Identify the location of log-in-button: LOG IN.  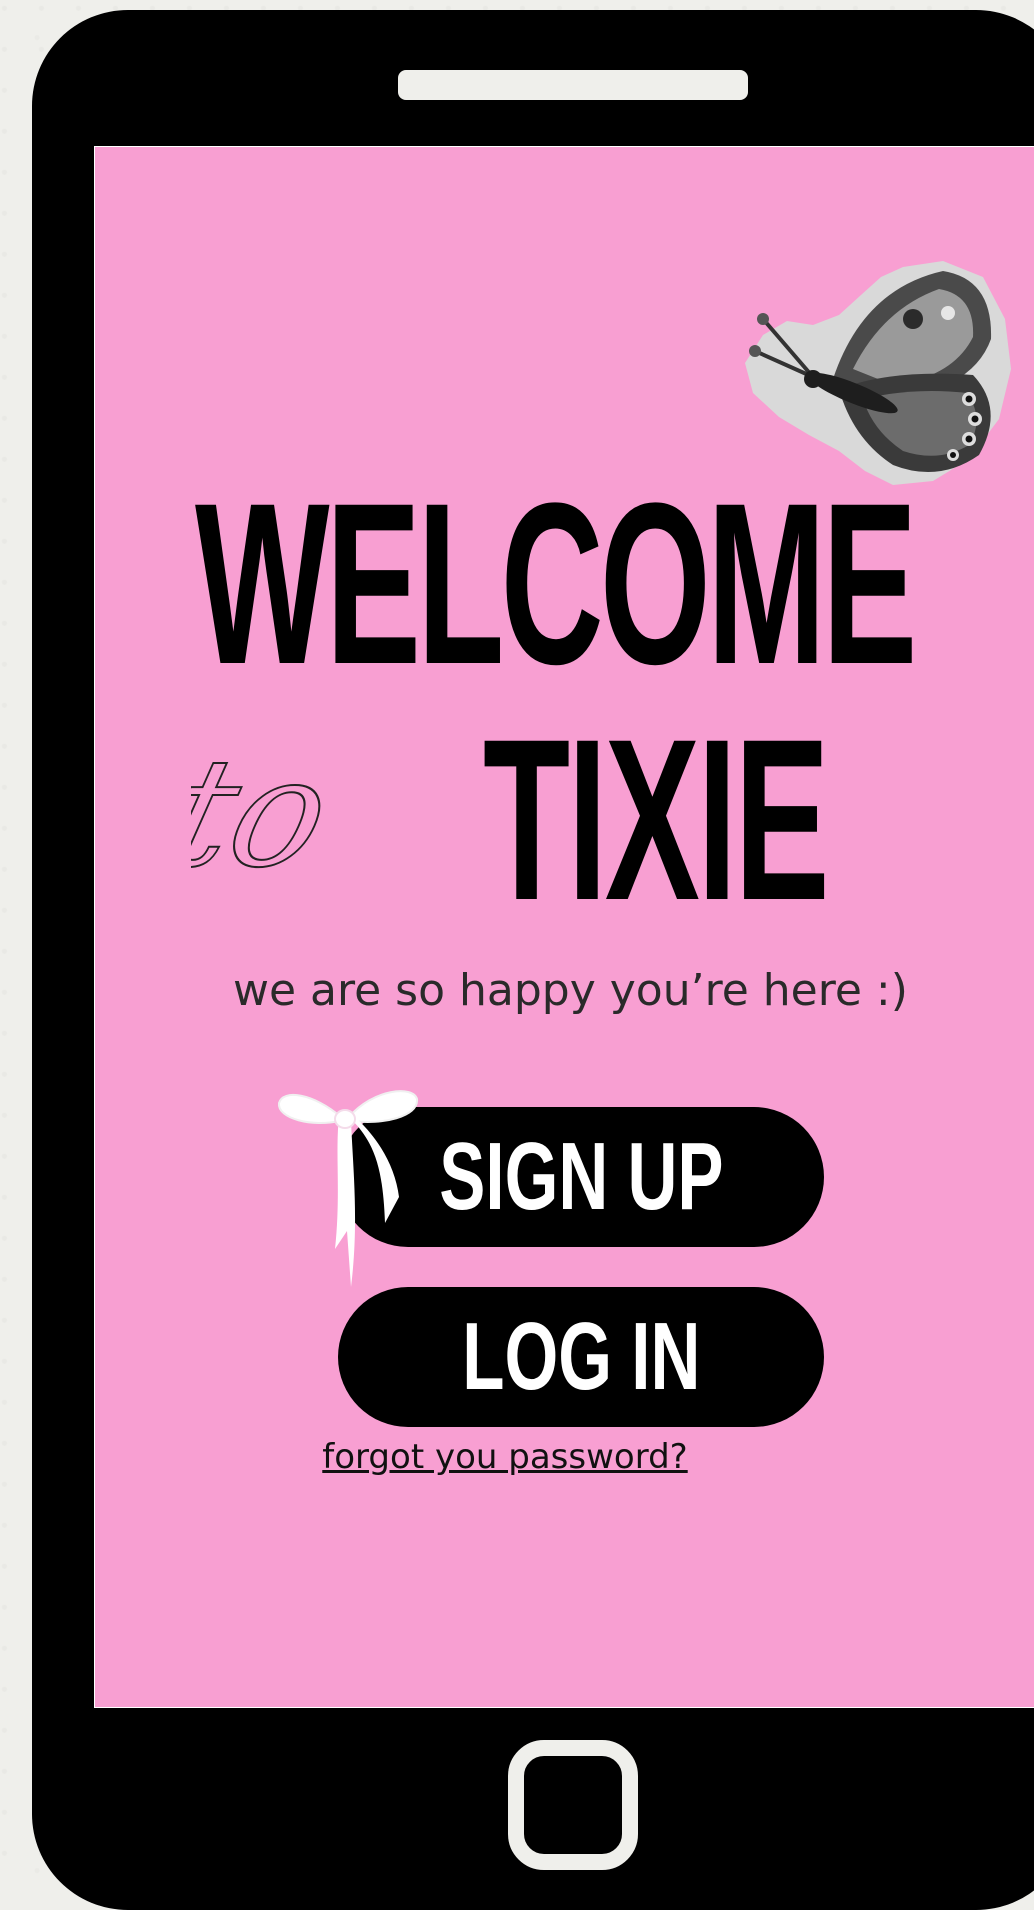
(581, 1357).